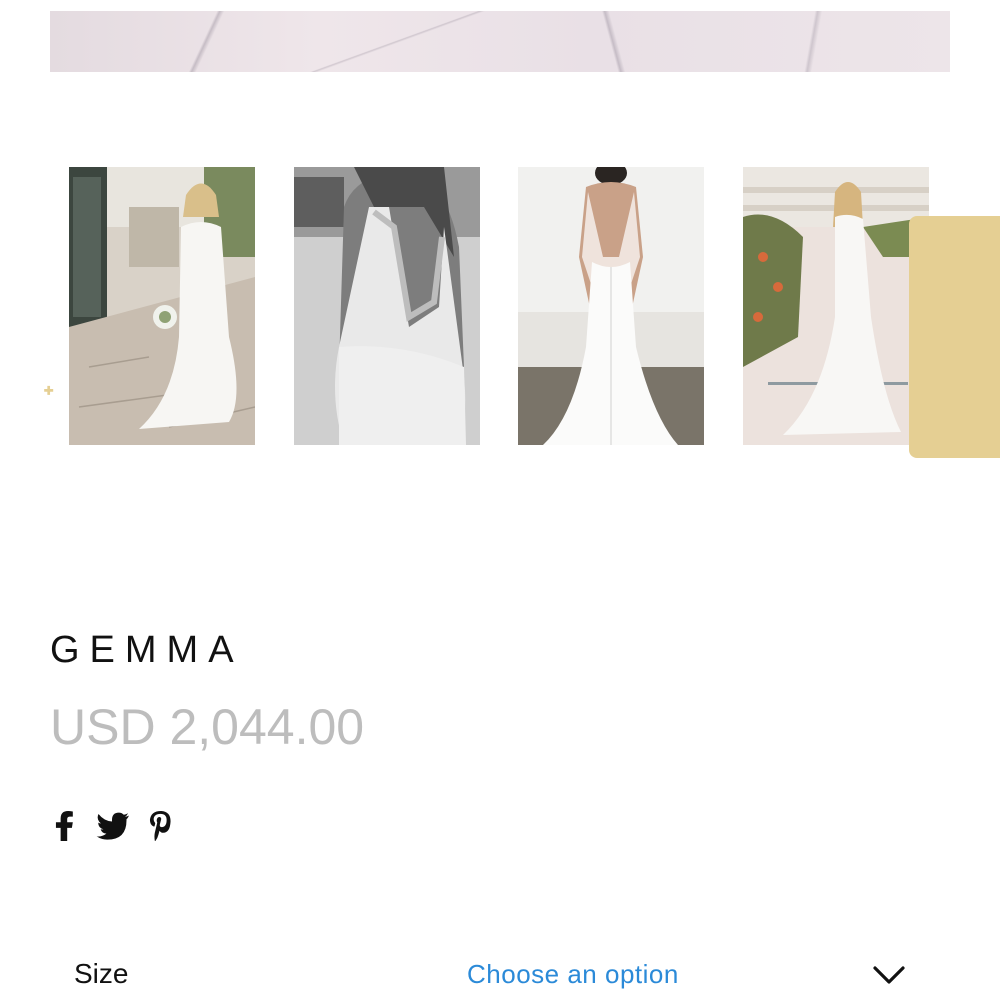 Image resolution: width=1000 pixels, height=1000 pixels. I want to click on account-button, so click(46, 283).